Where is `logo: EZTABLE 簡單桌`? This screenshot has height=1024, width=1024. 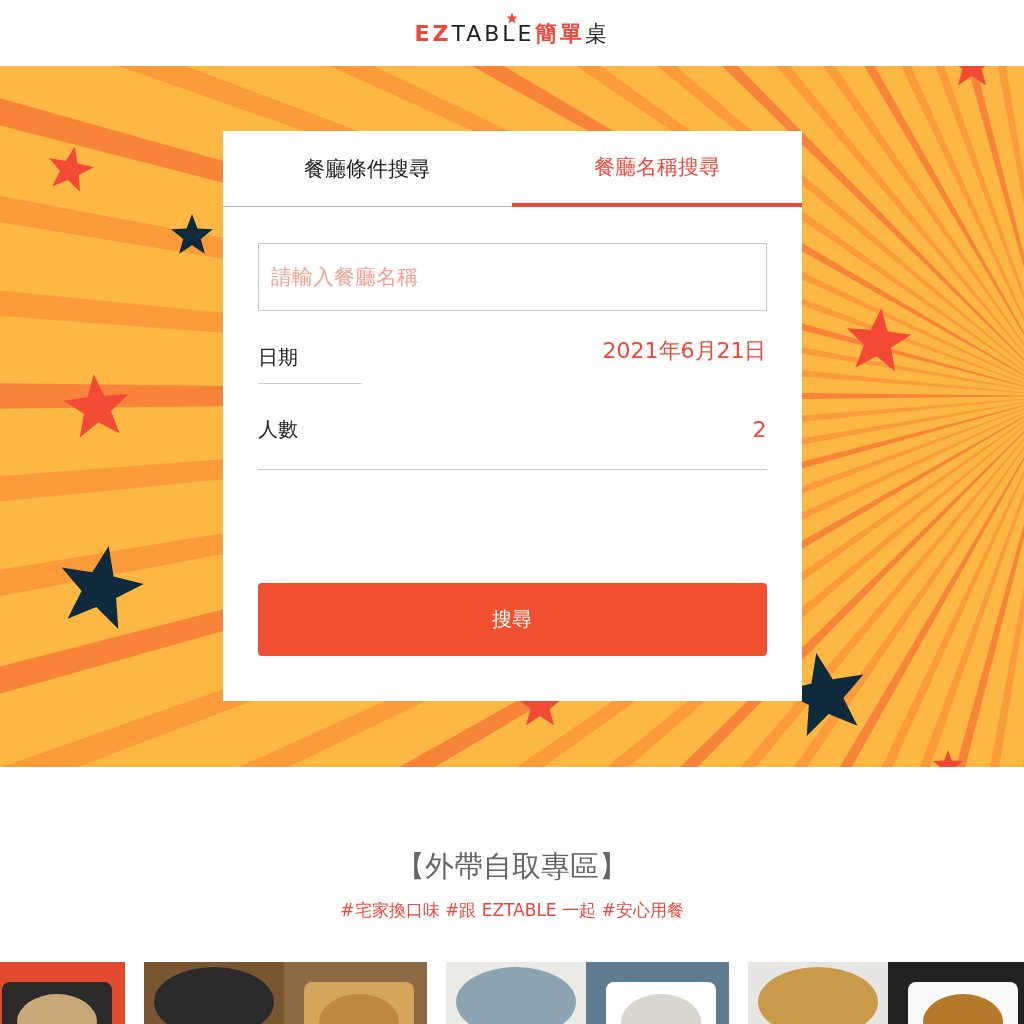 logo: EZTABLE 簡單桌 is located at coordinates (512, 34).